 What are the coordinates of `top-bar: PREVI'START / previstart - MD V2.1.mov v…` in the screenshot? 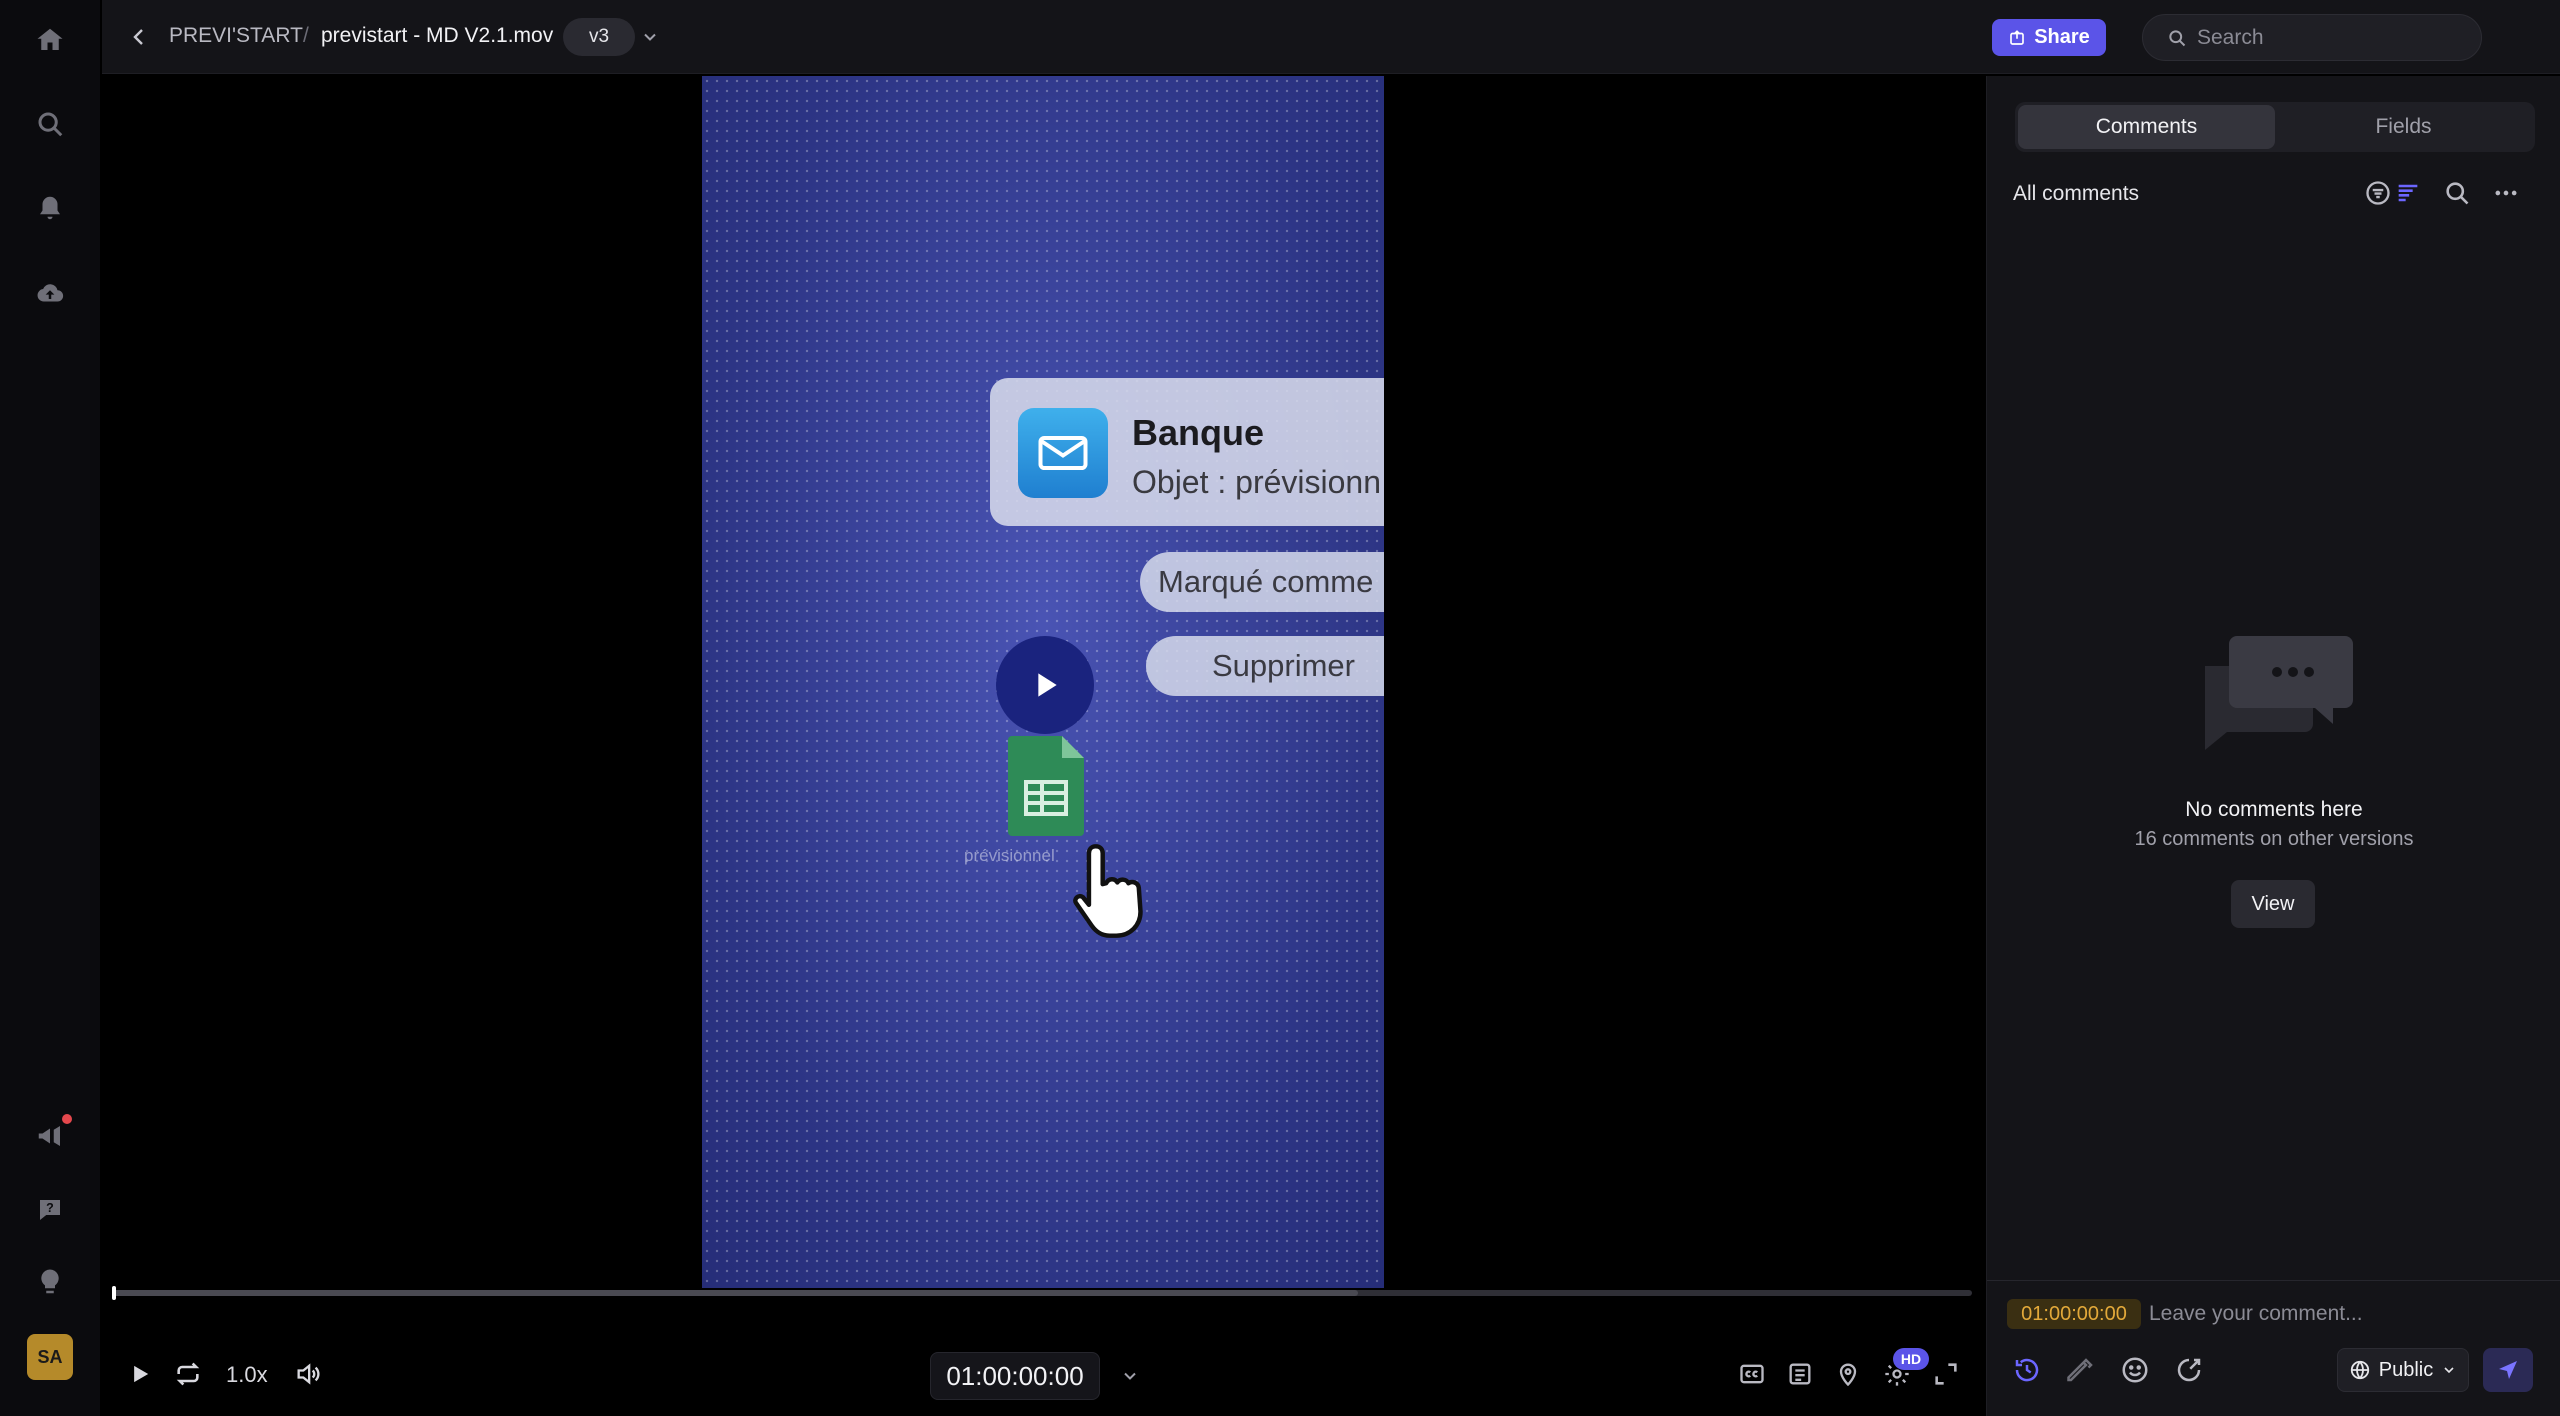 It's located at (1331, 37).